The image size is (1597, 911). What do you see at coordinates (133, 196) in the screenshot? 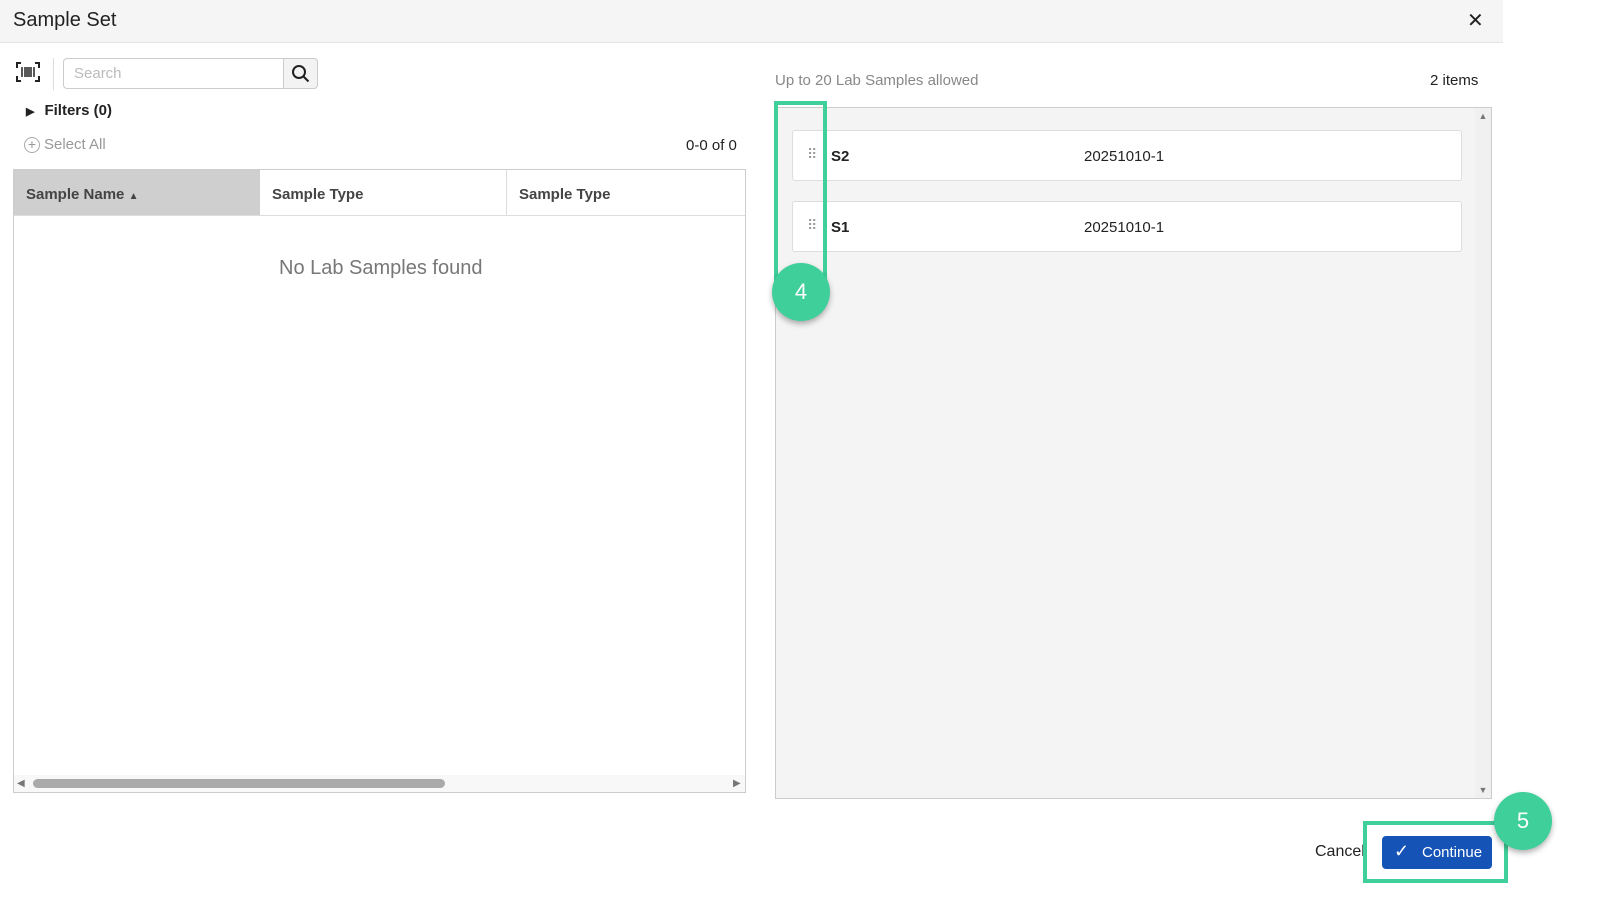
I see `sort-up-icon: ▲` at bounding box center [133, 196].